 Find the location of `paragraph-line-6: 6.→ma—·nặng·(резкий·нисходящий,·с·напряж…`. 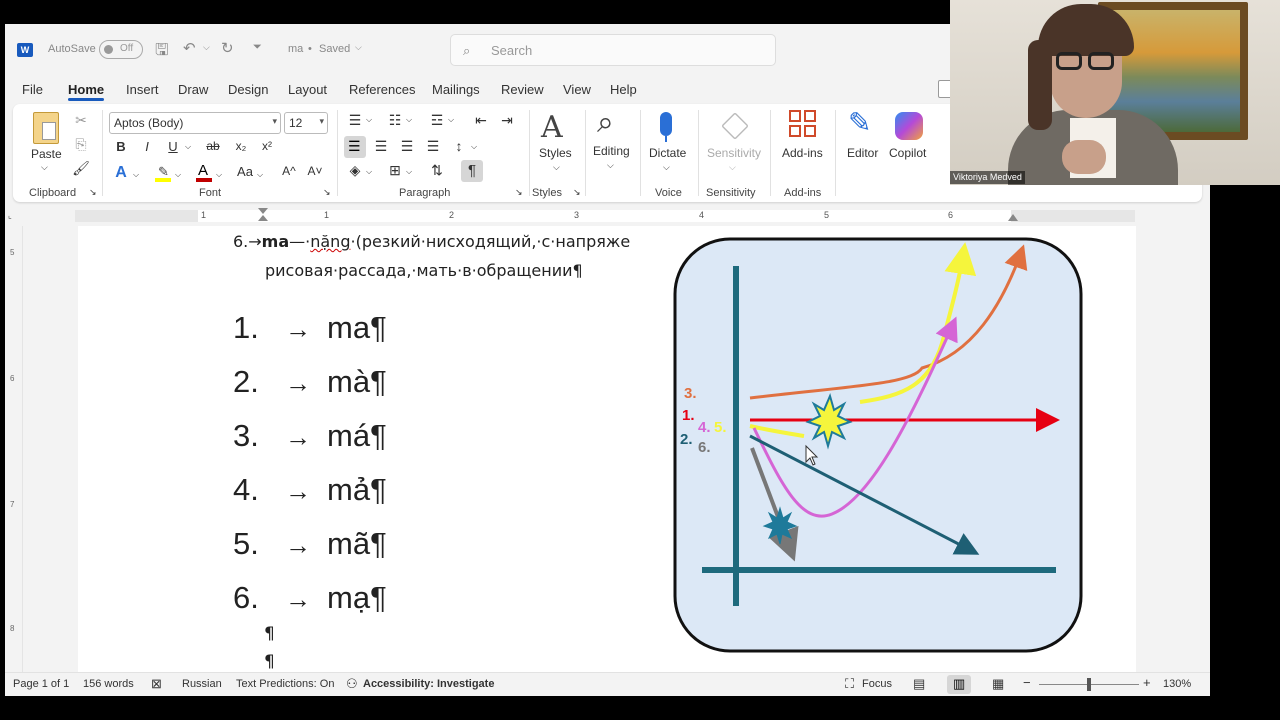

paragraph-line-6: 6.→ma—·nặng·(резкий·нисходящий,·с·напряж… is located at coordinates (431, 241).